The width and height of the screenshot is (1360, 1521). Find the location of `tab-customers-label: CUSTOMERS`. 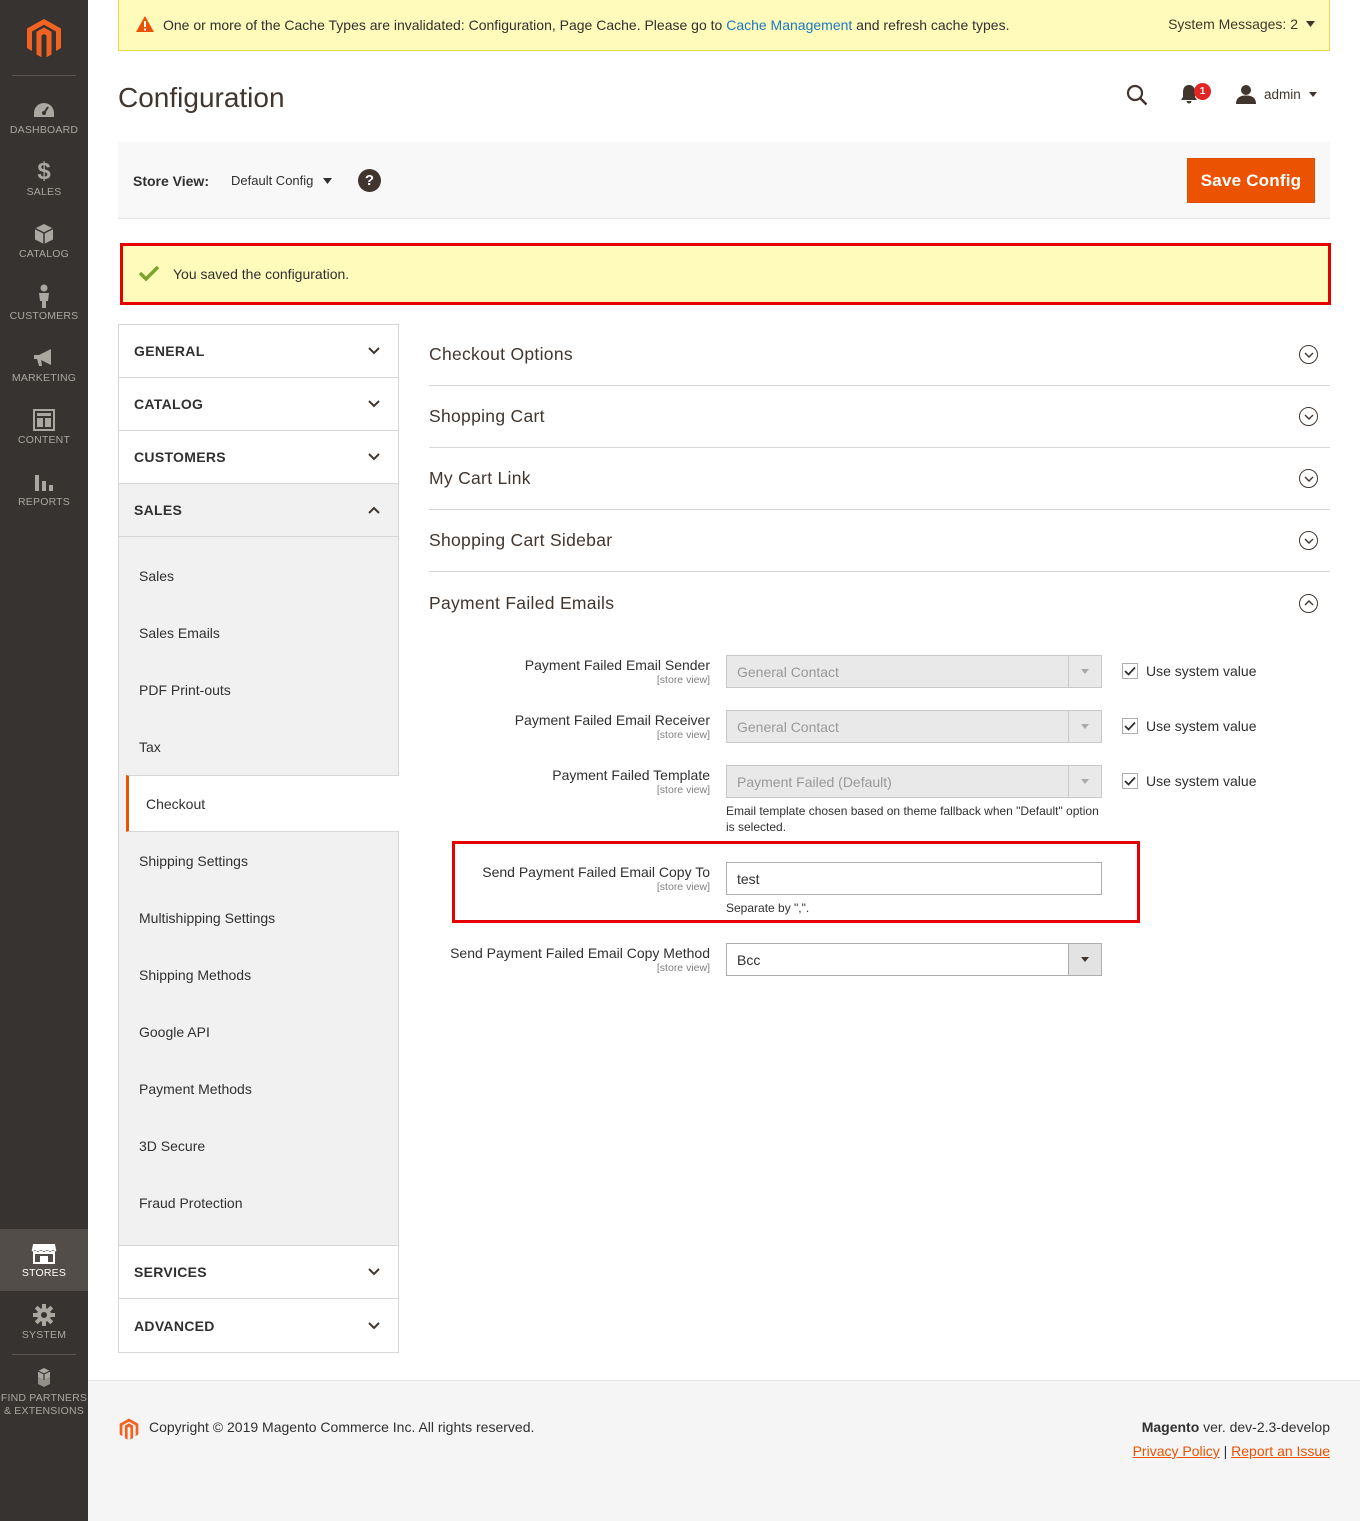

tab-customers-label: CUSTOMERS is located at coordinates (180, 457).